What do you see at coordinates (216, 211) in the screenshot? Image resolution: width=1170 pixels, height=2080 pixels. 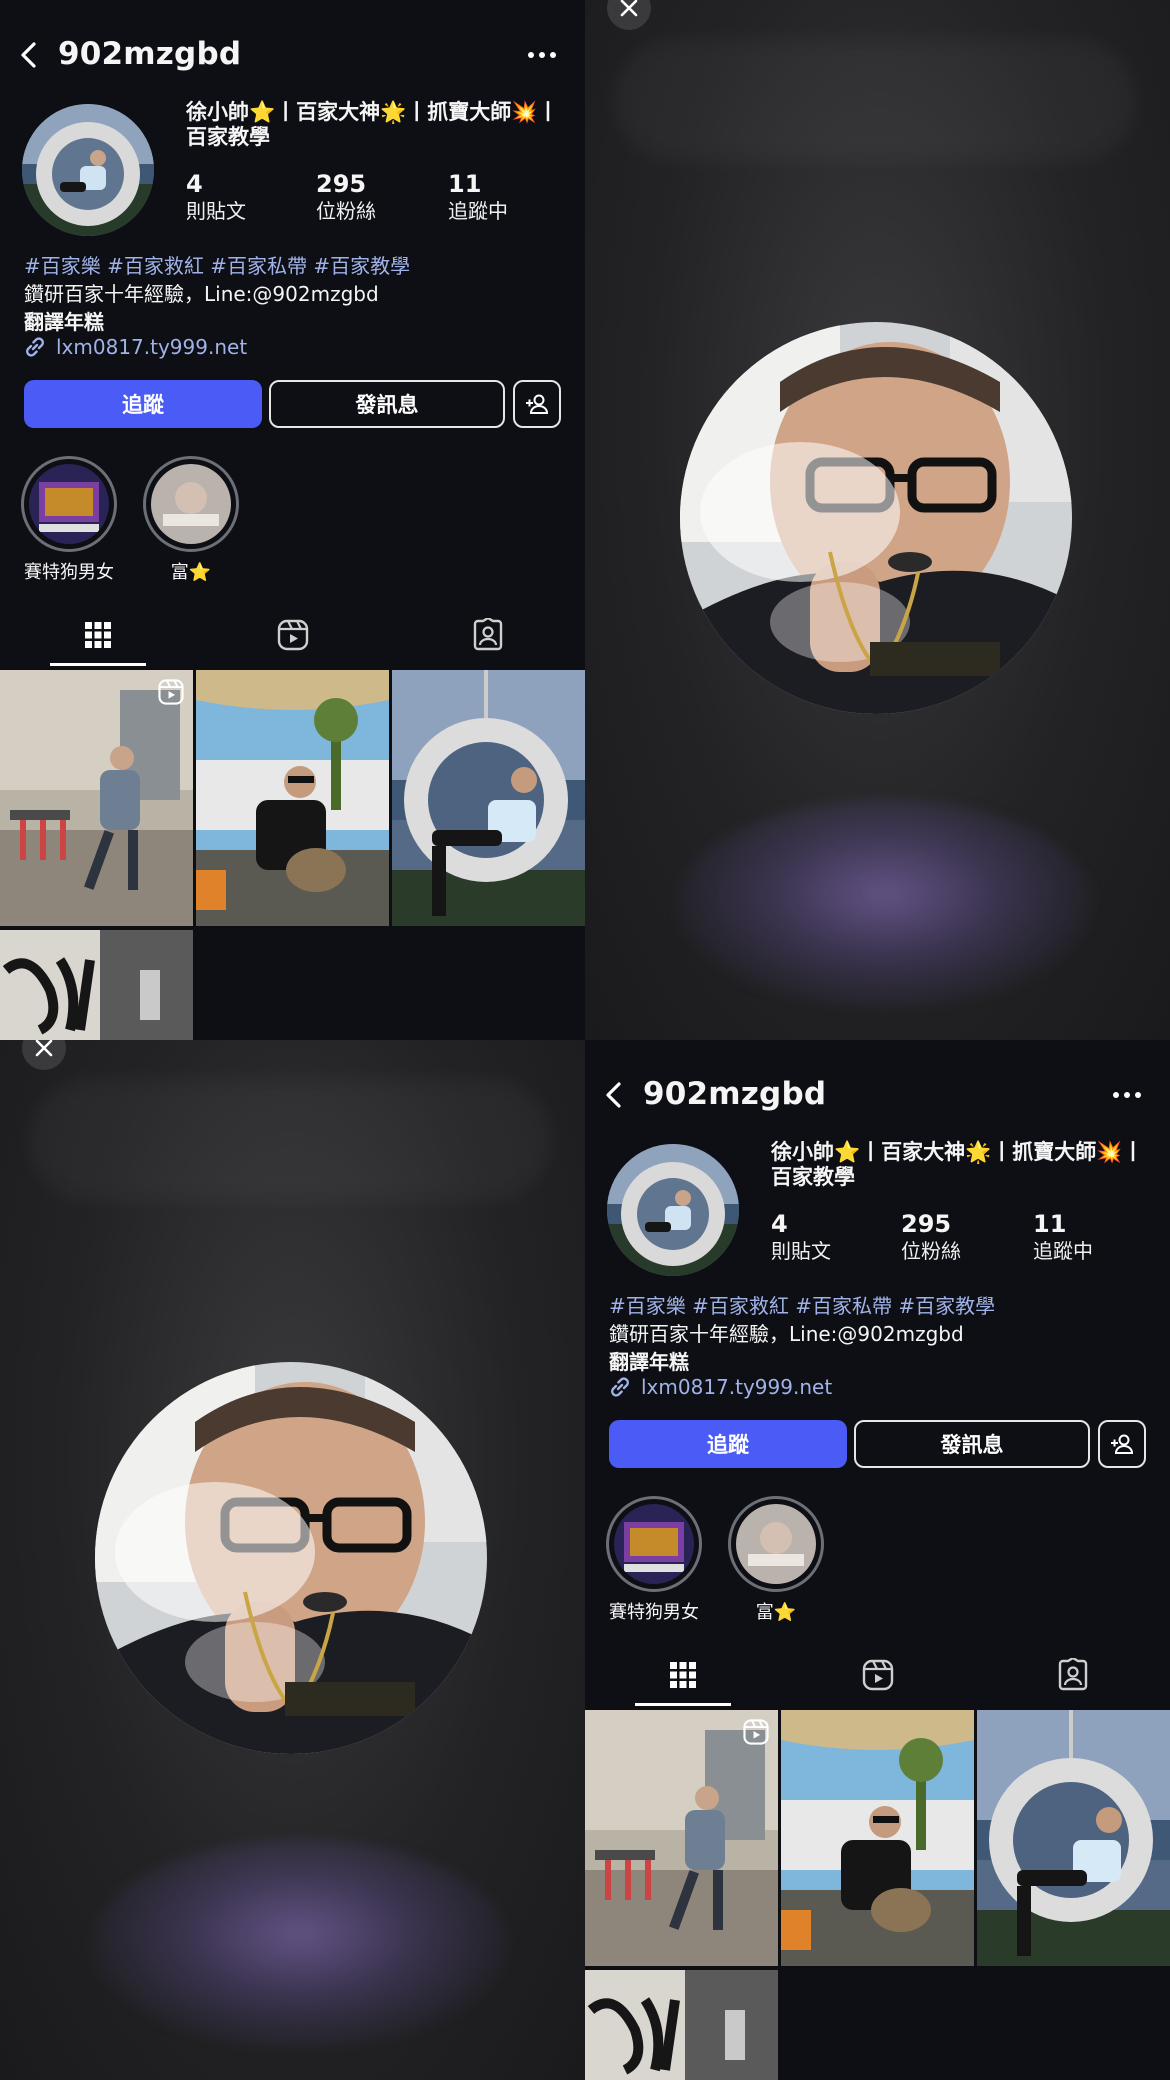 I see `stat-label: 則貼文` at bounding box center [216, 211].